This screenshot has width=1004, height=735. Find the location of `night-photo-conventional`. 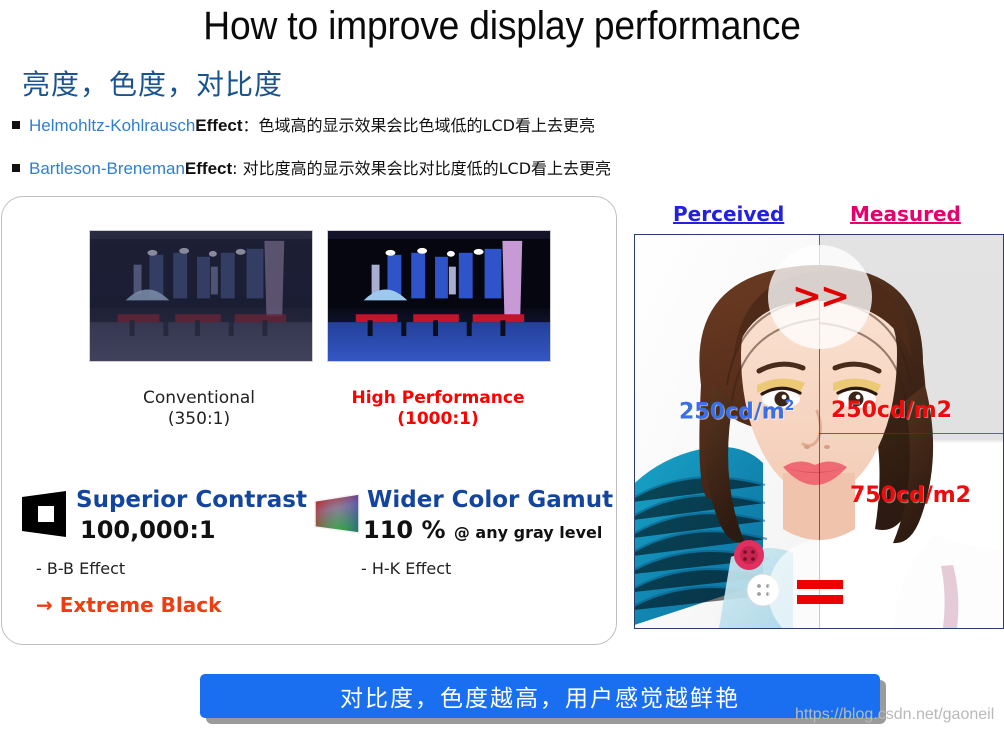

night-photo-conventional is located at coordinates (201, 296).